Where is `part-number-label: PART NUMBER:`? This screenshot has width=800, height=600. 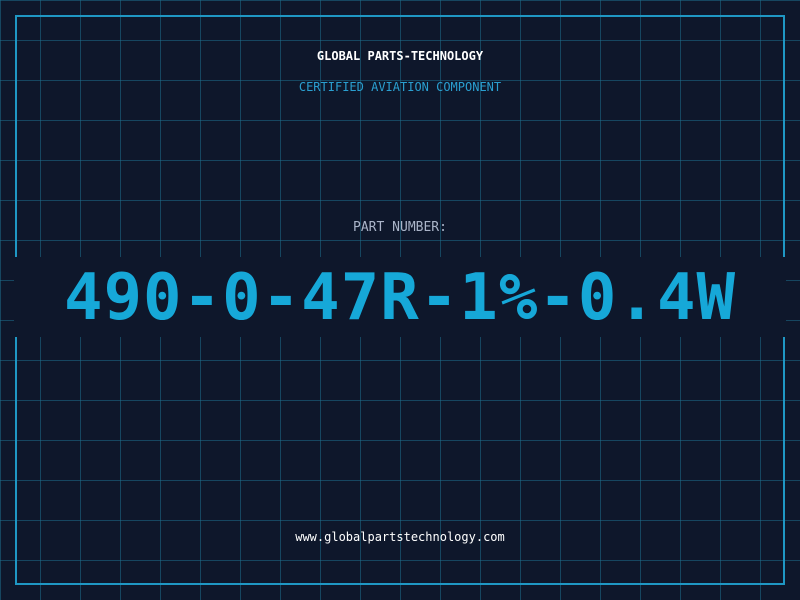
part-number-label: PART NUMBER: is located at coordinates (400, 227).